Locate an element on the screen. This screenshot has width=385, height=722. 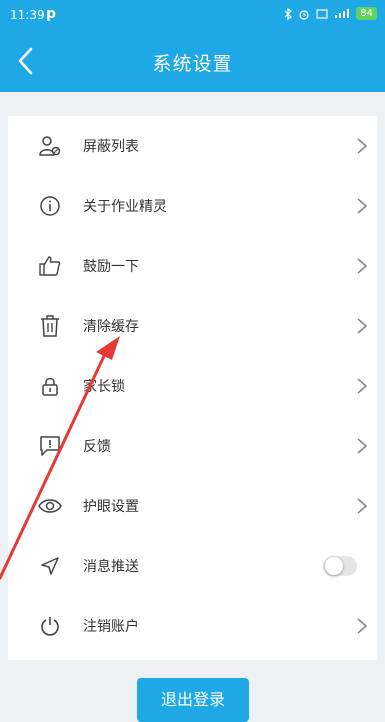
settings-item-about: 关于作业精灵 is located at coordinates (192, 206).